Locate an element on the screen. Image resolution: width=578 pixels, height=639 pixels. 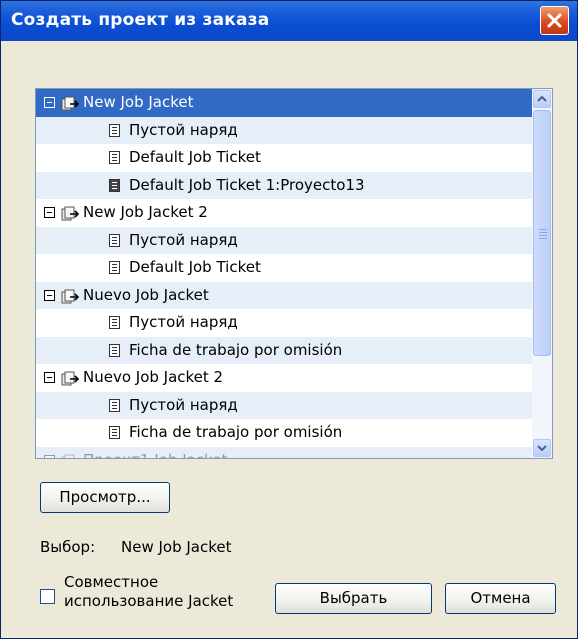
share-jacket-checkbox is located at coordinates (47, 596).